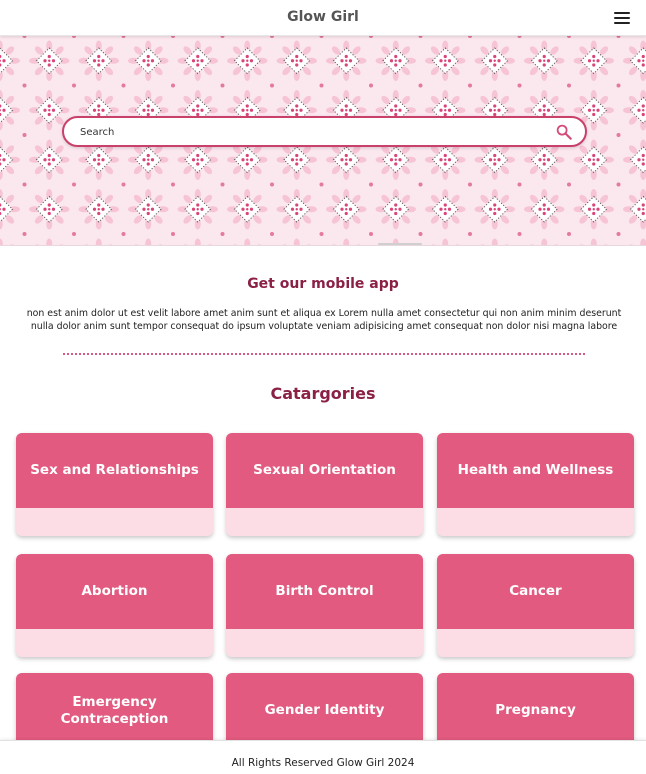 This screenshot has width=646, height=774. What do you see at coordinates (324, 470) in the screenshot?
I see `category-label: Sexual Orientation` at bounding box center [324, 470].